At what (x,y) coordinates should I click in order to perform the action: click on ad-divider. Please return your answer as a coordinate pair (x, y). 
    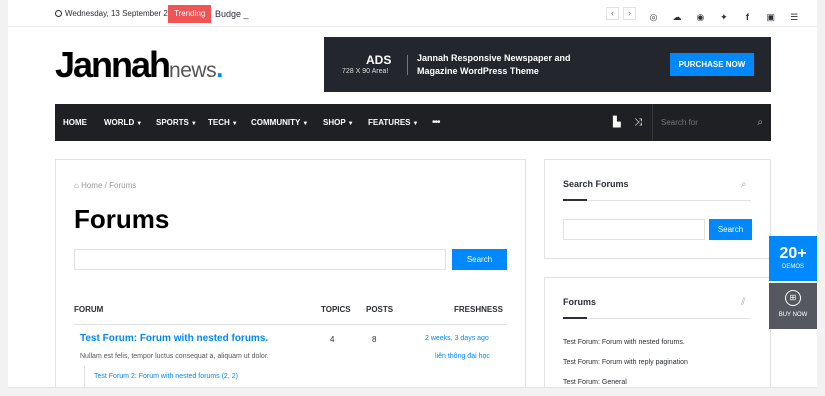
    Looking at the image, I should click on (407, 65).